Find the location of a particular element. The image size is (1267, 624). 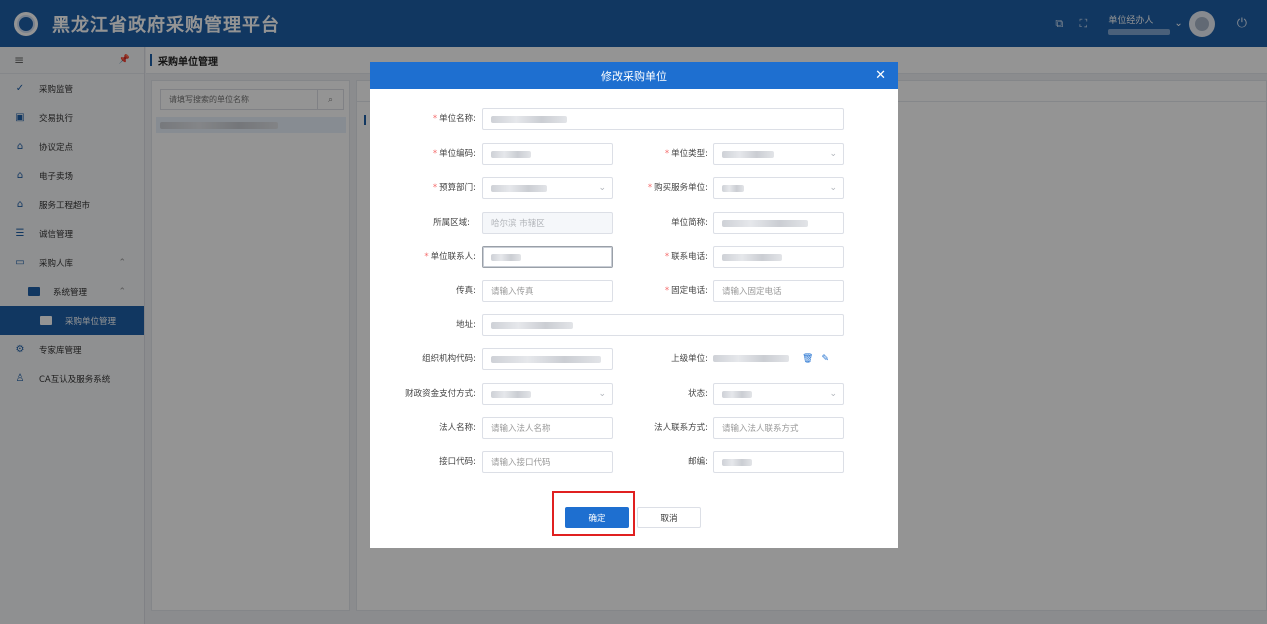

label-region: 所属区域: is located at coordinates (451, 223).